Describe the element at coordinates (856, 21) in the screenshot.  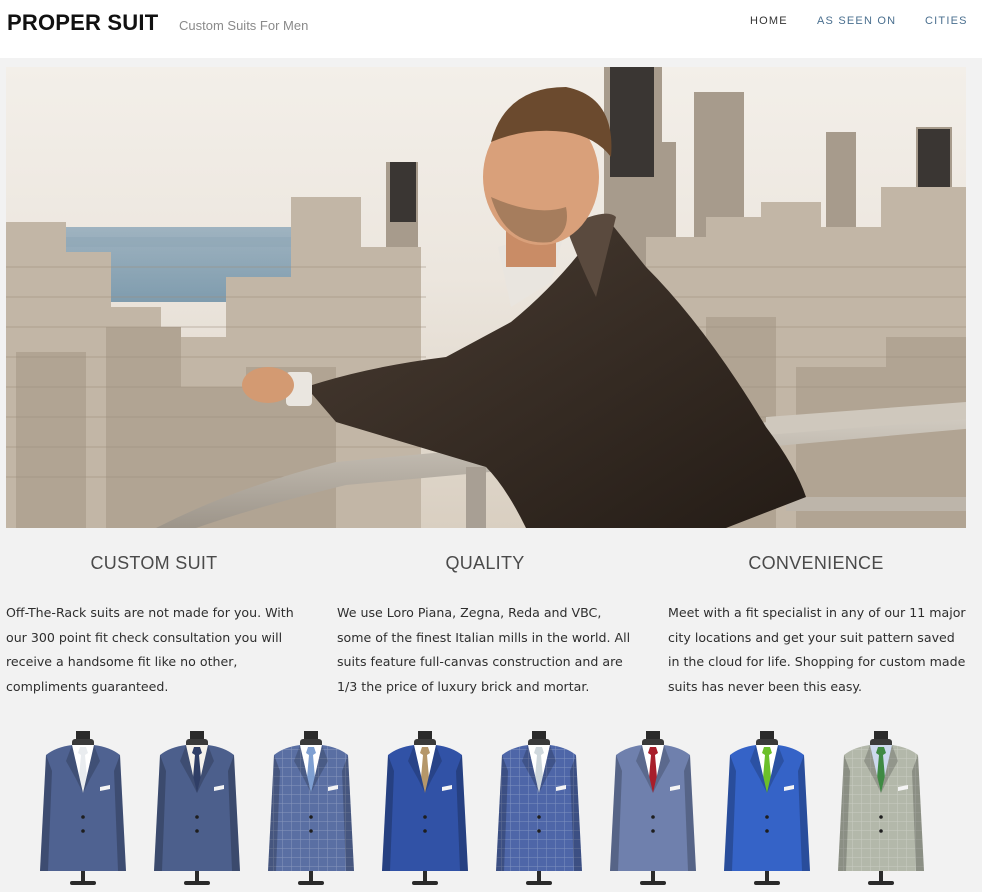
I see `nav-as-seen-on-link: AS SEEN ON` at that location.